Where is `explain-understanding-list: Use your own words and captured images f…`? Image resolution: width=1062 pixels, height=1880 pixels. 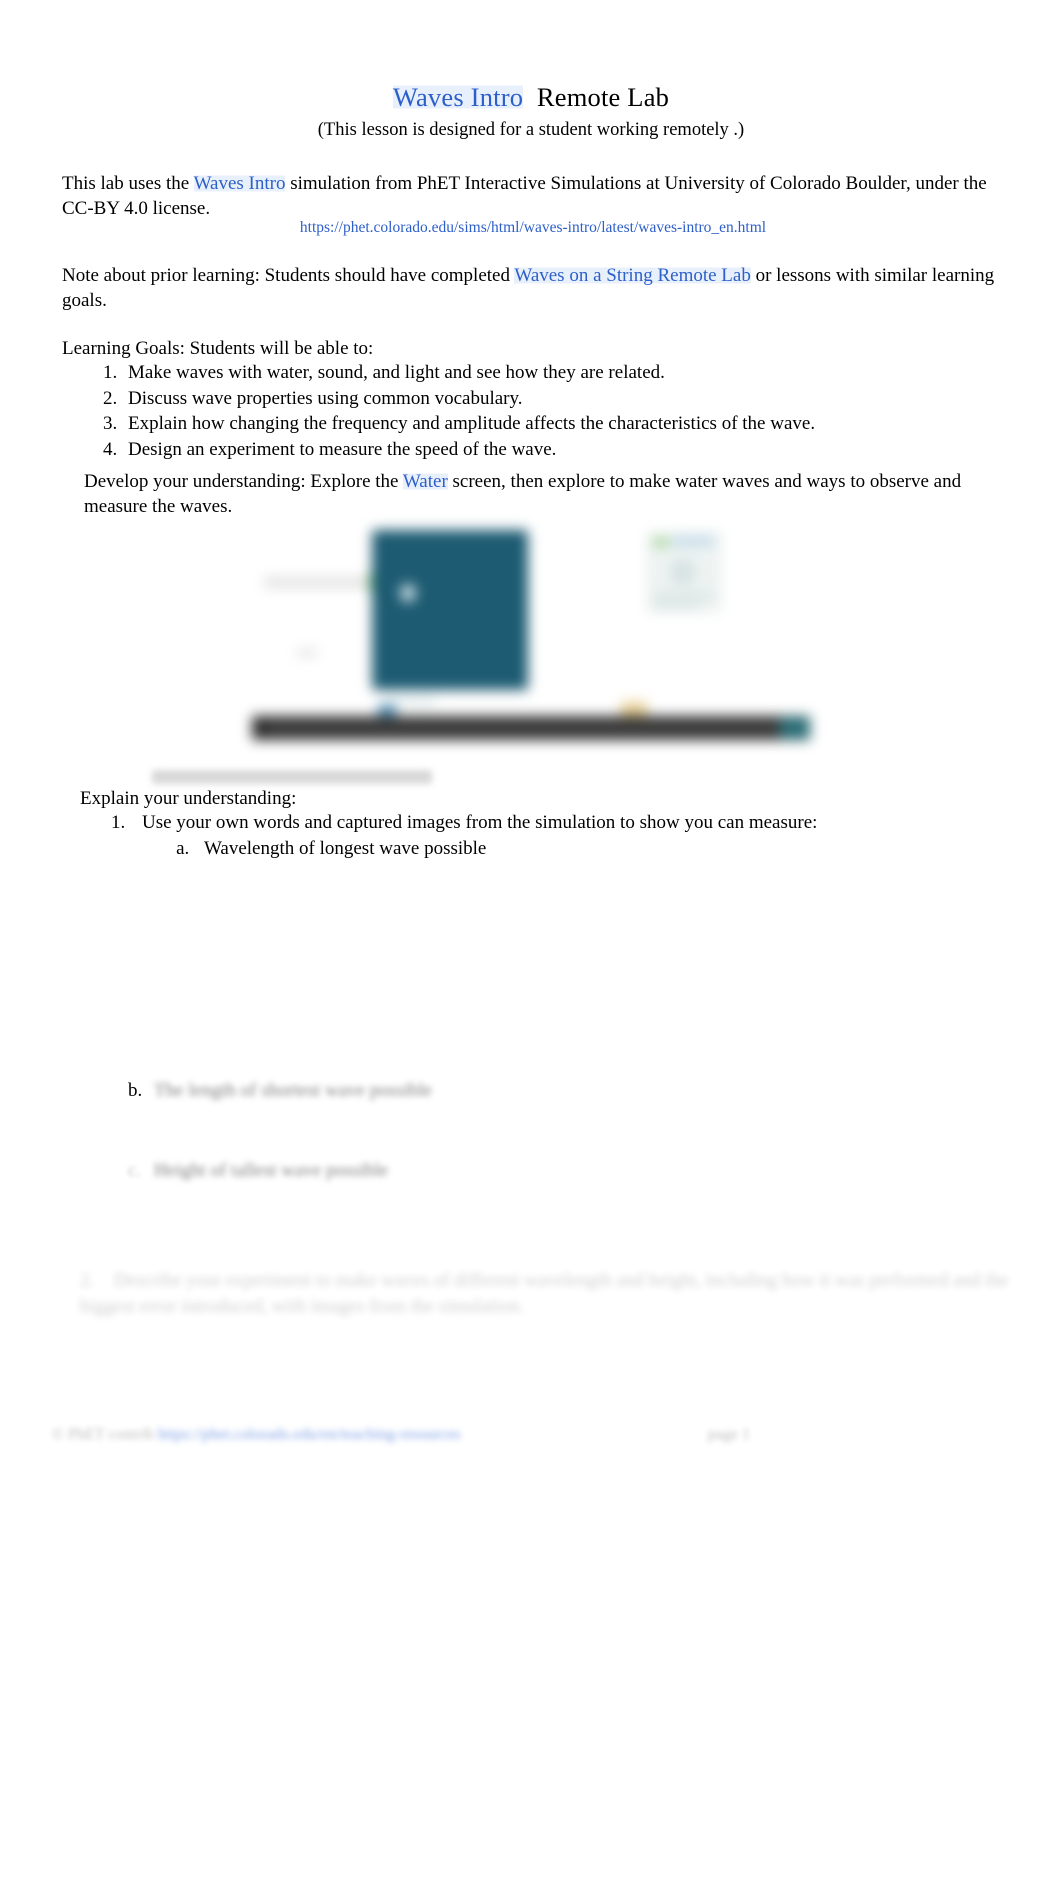 explain-understanding-list: Use your own words and captured images f… is located at coordinates (551, 835).